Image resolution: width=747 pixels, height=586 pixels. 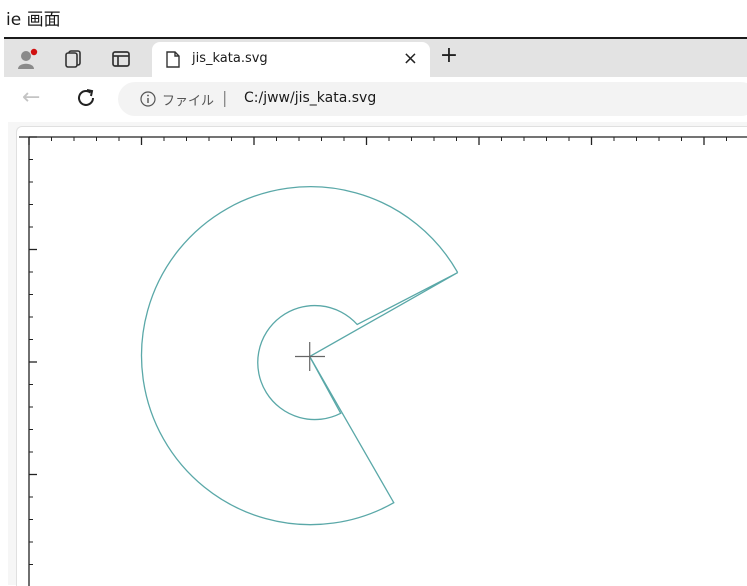 I want to click on file-icon, so click(x=173, y=59).